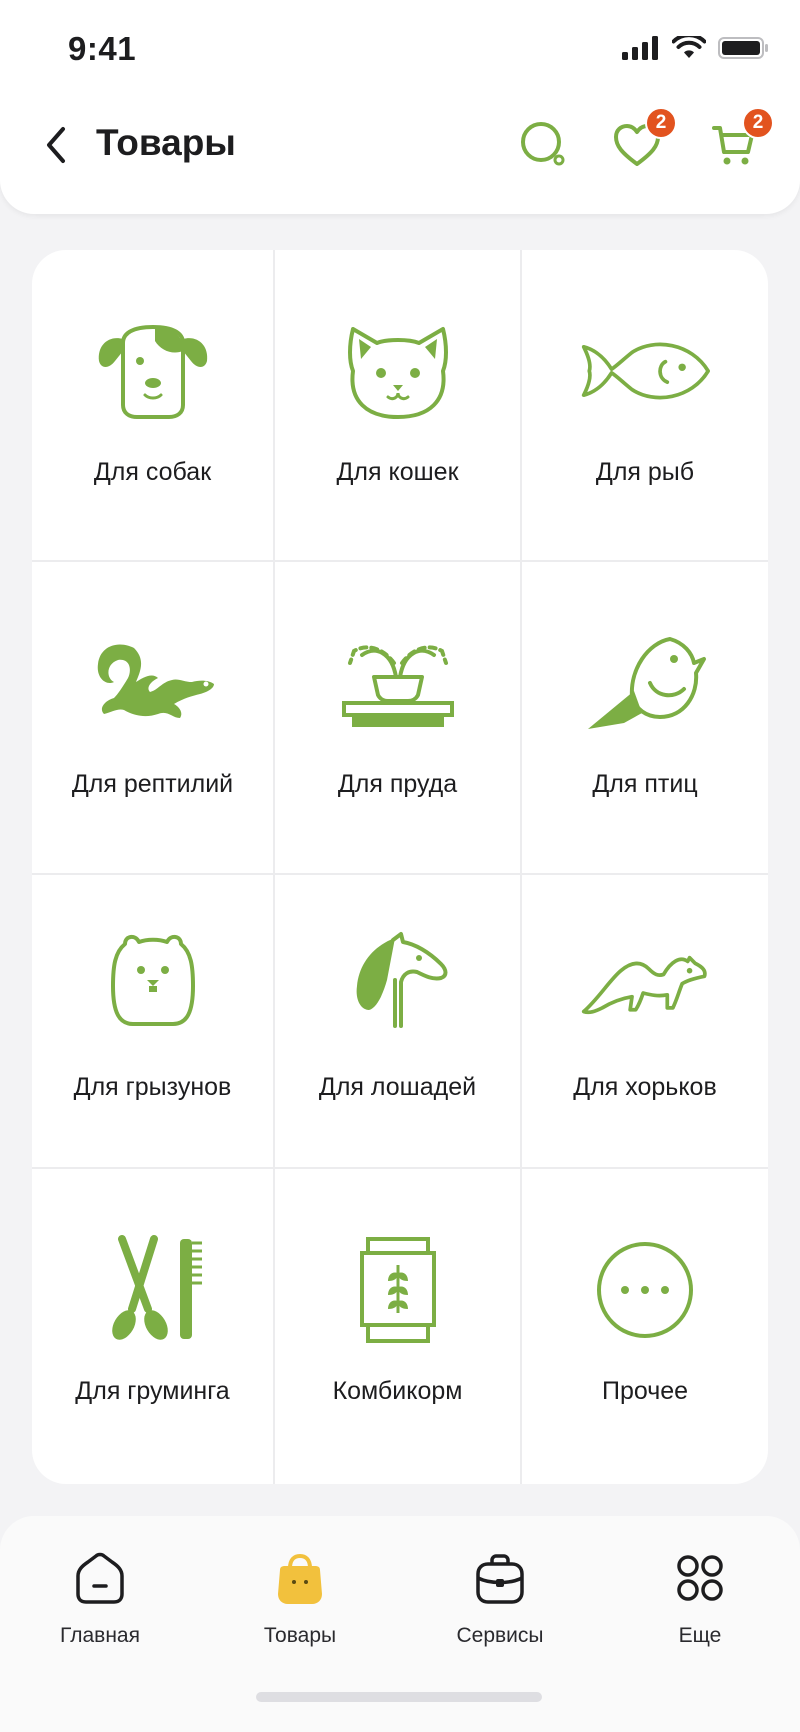  I want to click on category-other: Прочее, so click(645, 1326).